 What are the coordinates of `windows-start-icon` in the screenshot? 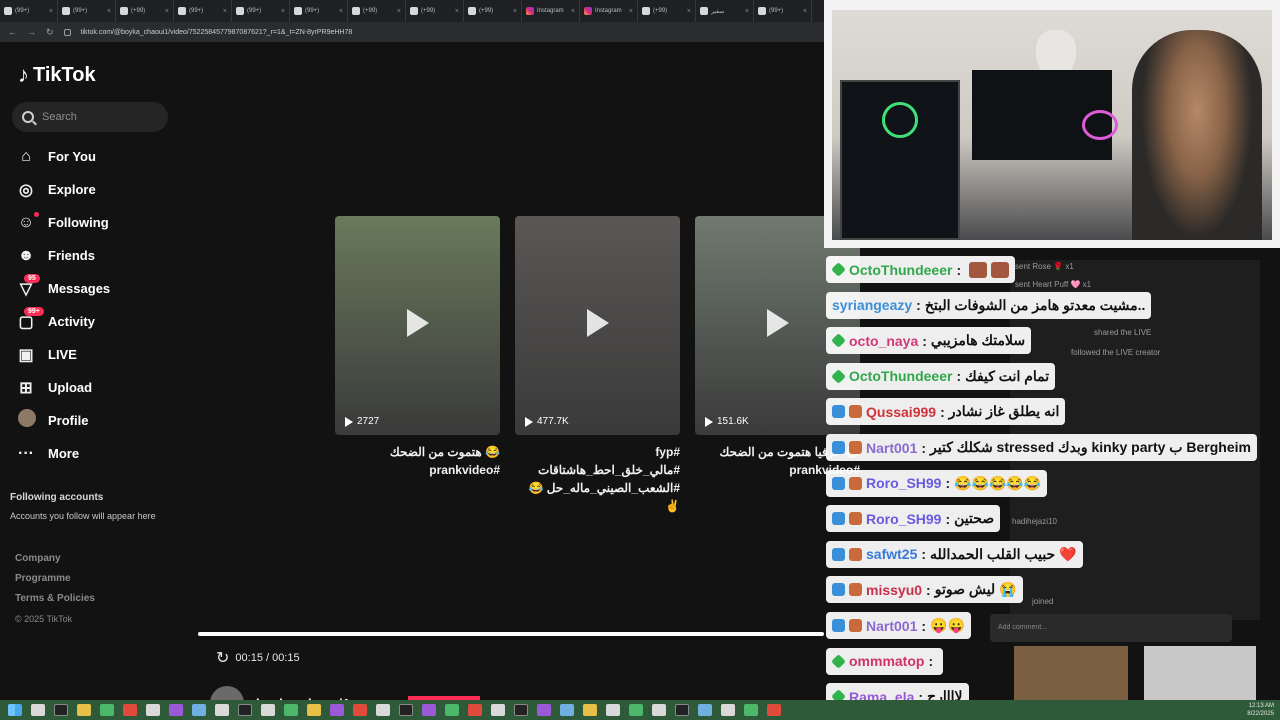 It's located at (15, 710).